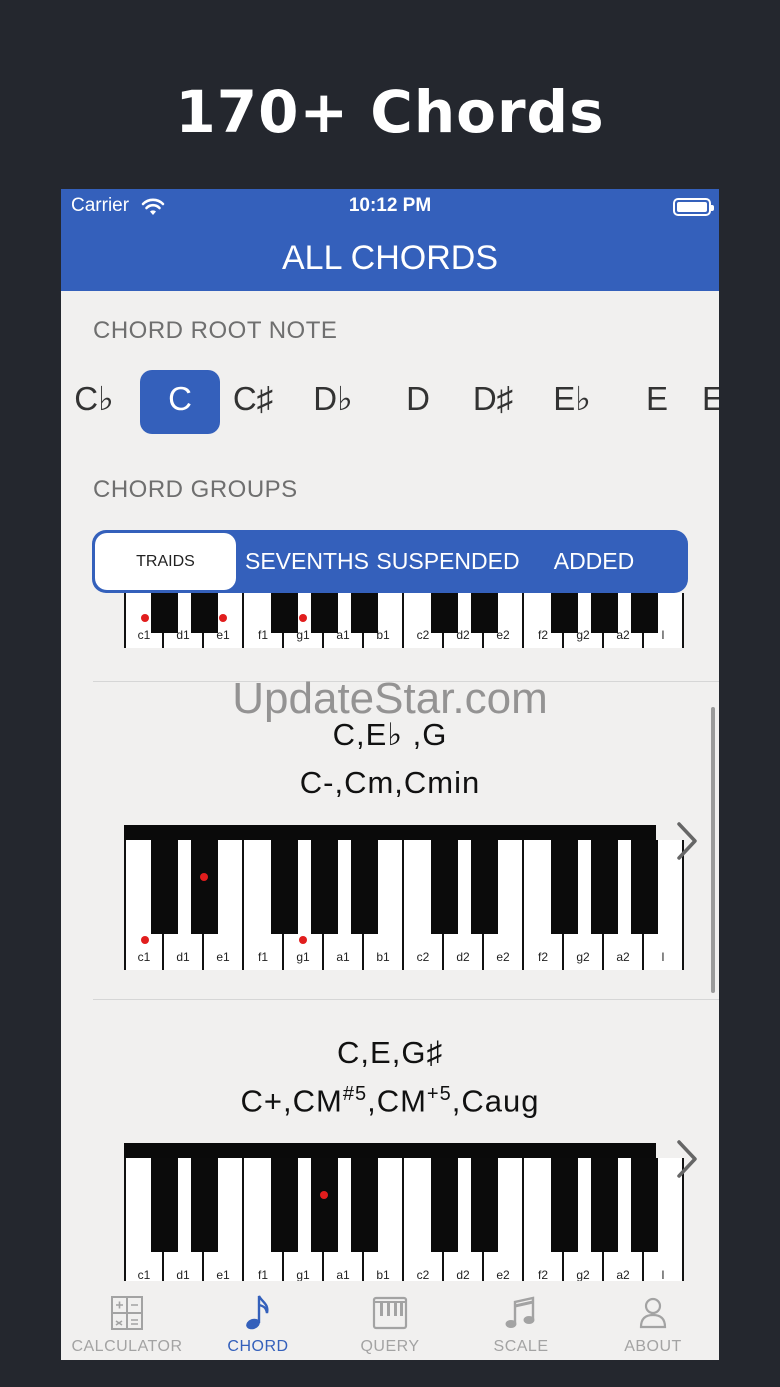 The height and width of the screenshot is (1387, 780). I want to click on row-divider, so click(406, 999).